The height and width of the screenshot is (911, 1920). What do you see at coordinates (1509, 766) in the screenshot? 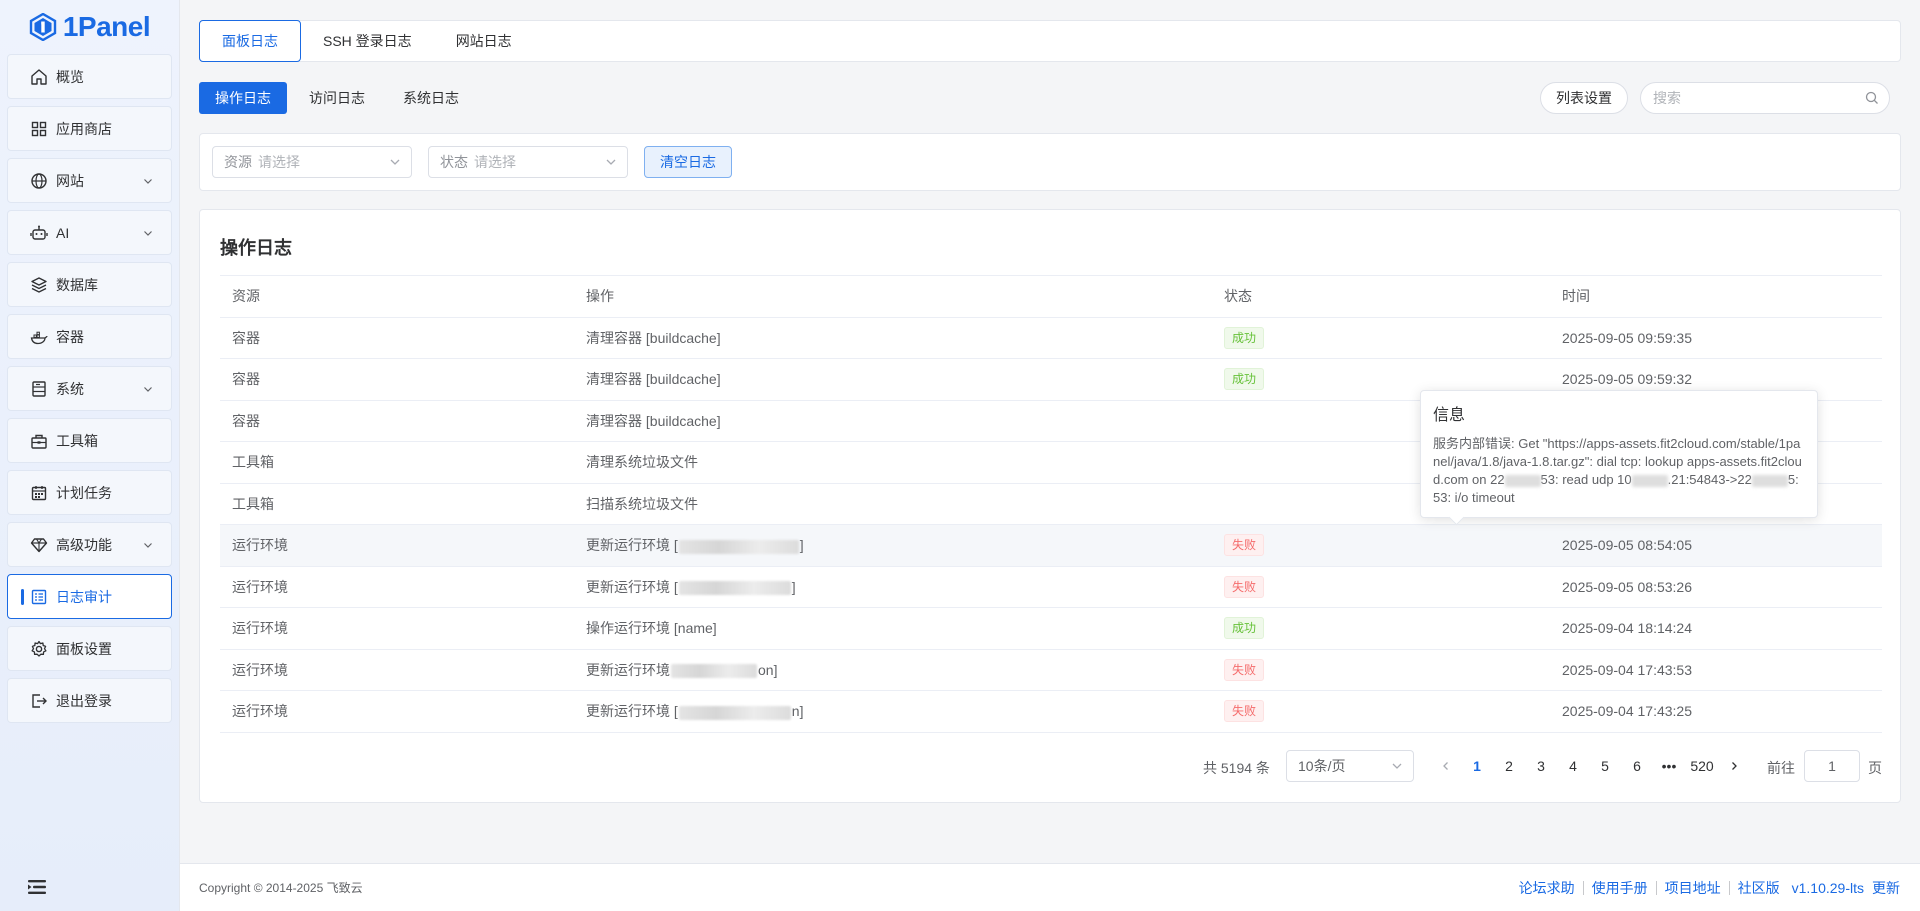
I see `page-number: 2` at bounding box center [1509, 766].